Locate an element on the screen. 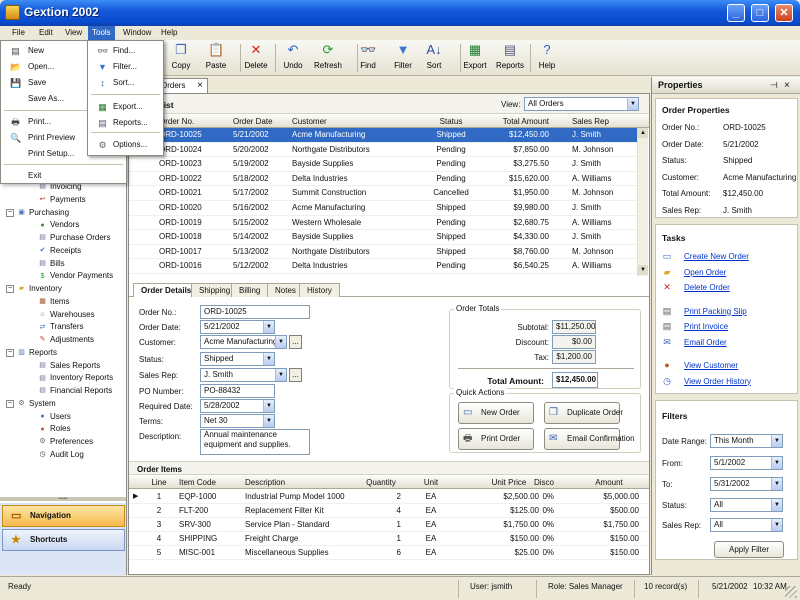 Image resolution: width=800 pixels, height=600 pixels. nav-item-financial-reports: ▤ Financial Reports is located at coordinates (75, 391).